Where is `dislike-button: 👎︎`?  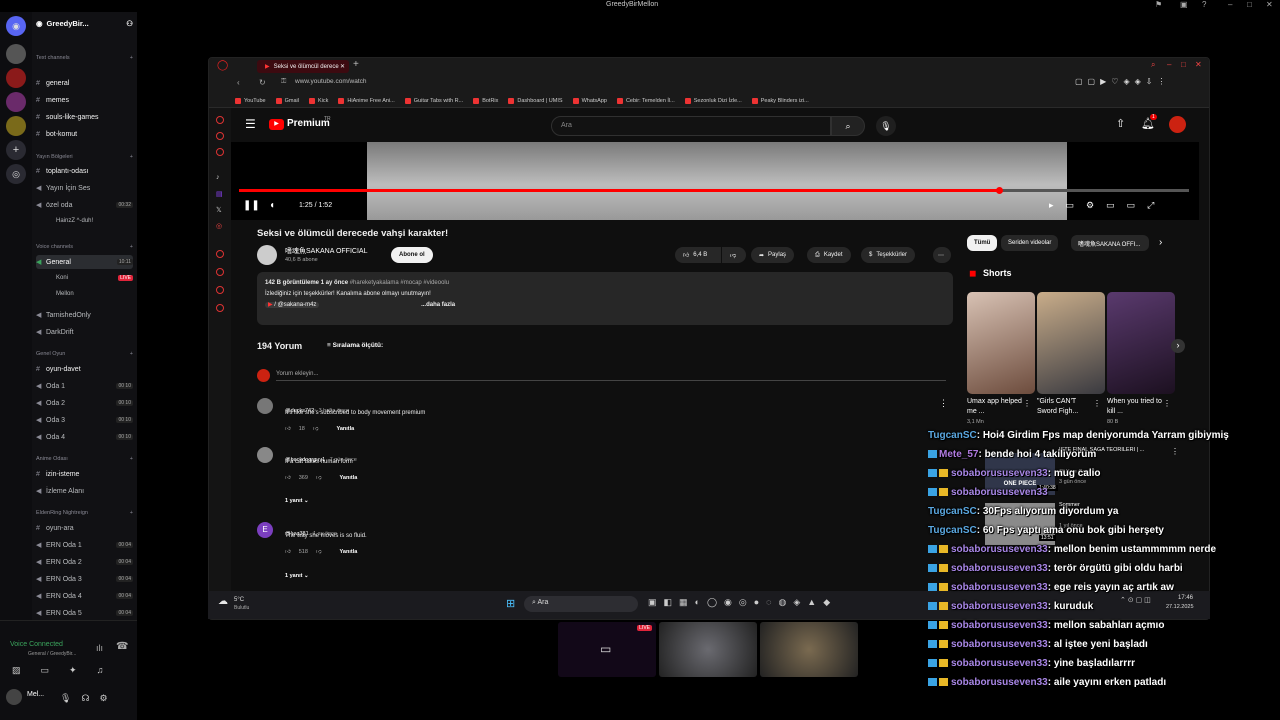 dislike-button: 👎︎ is located at coordinates (734, 255).